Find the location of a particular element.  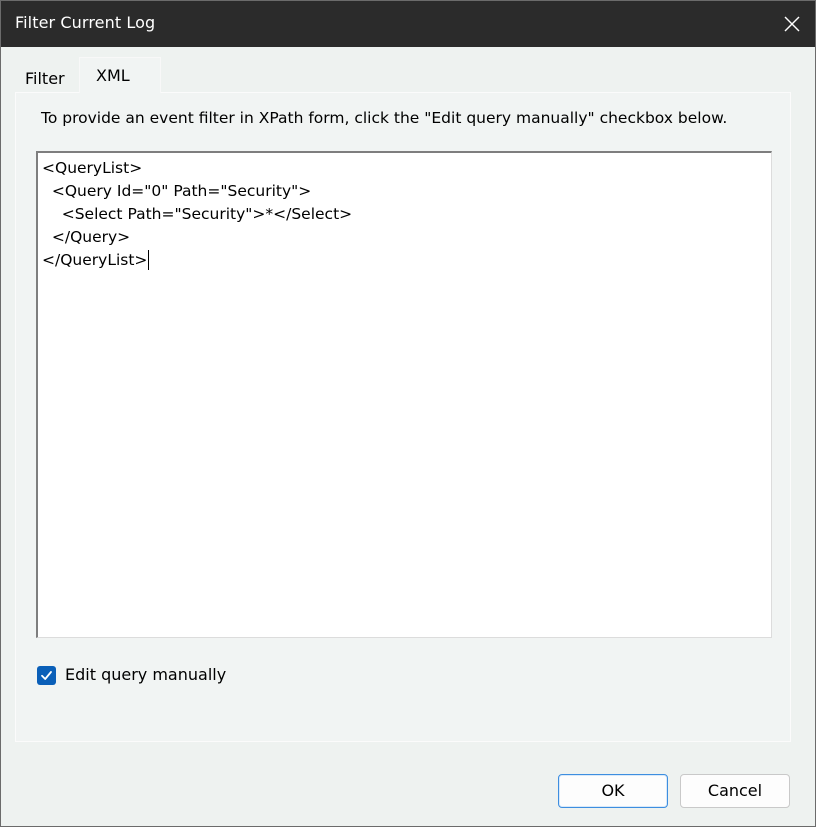

query-line: <Select Path="Security">*</Select> is located at coordinates (197, 214).